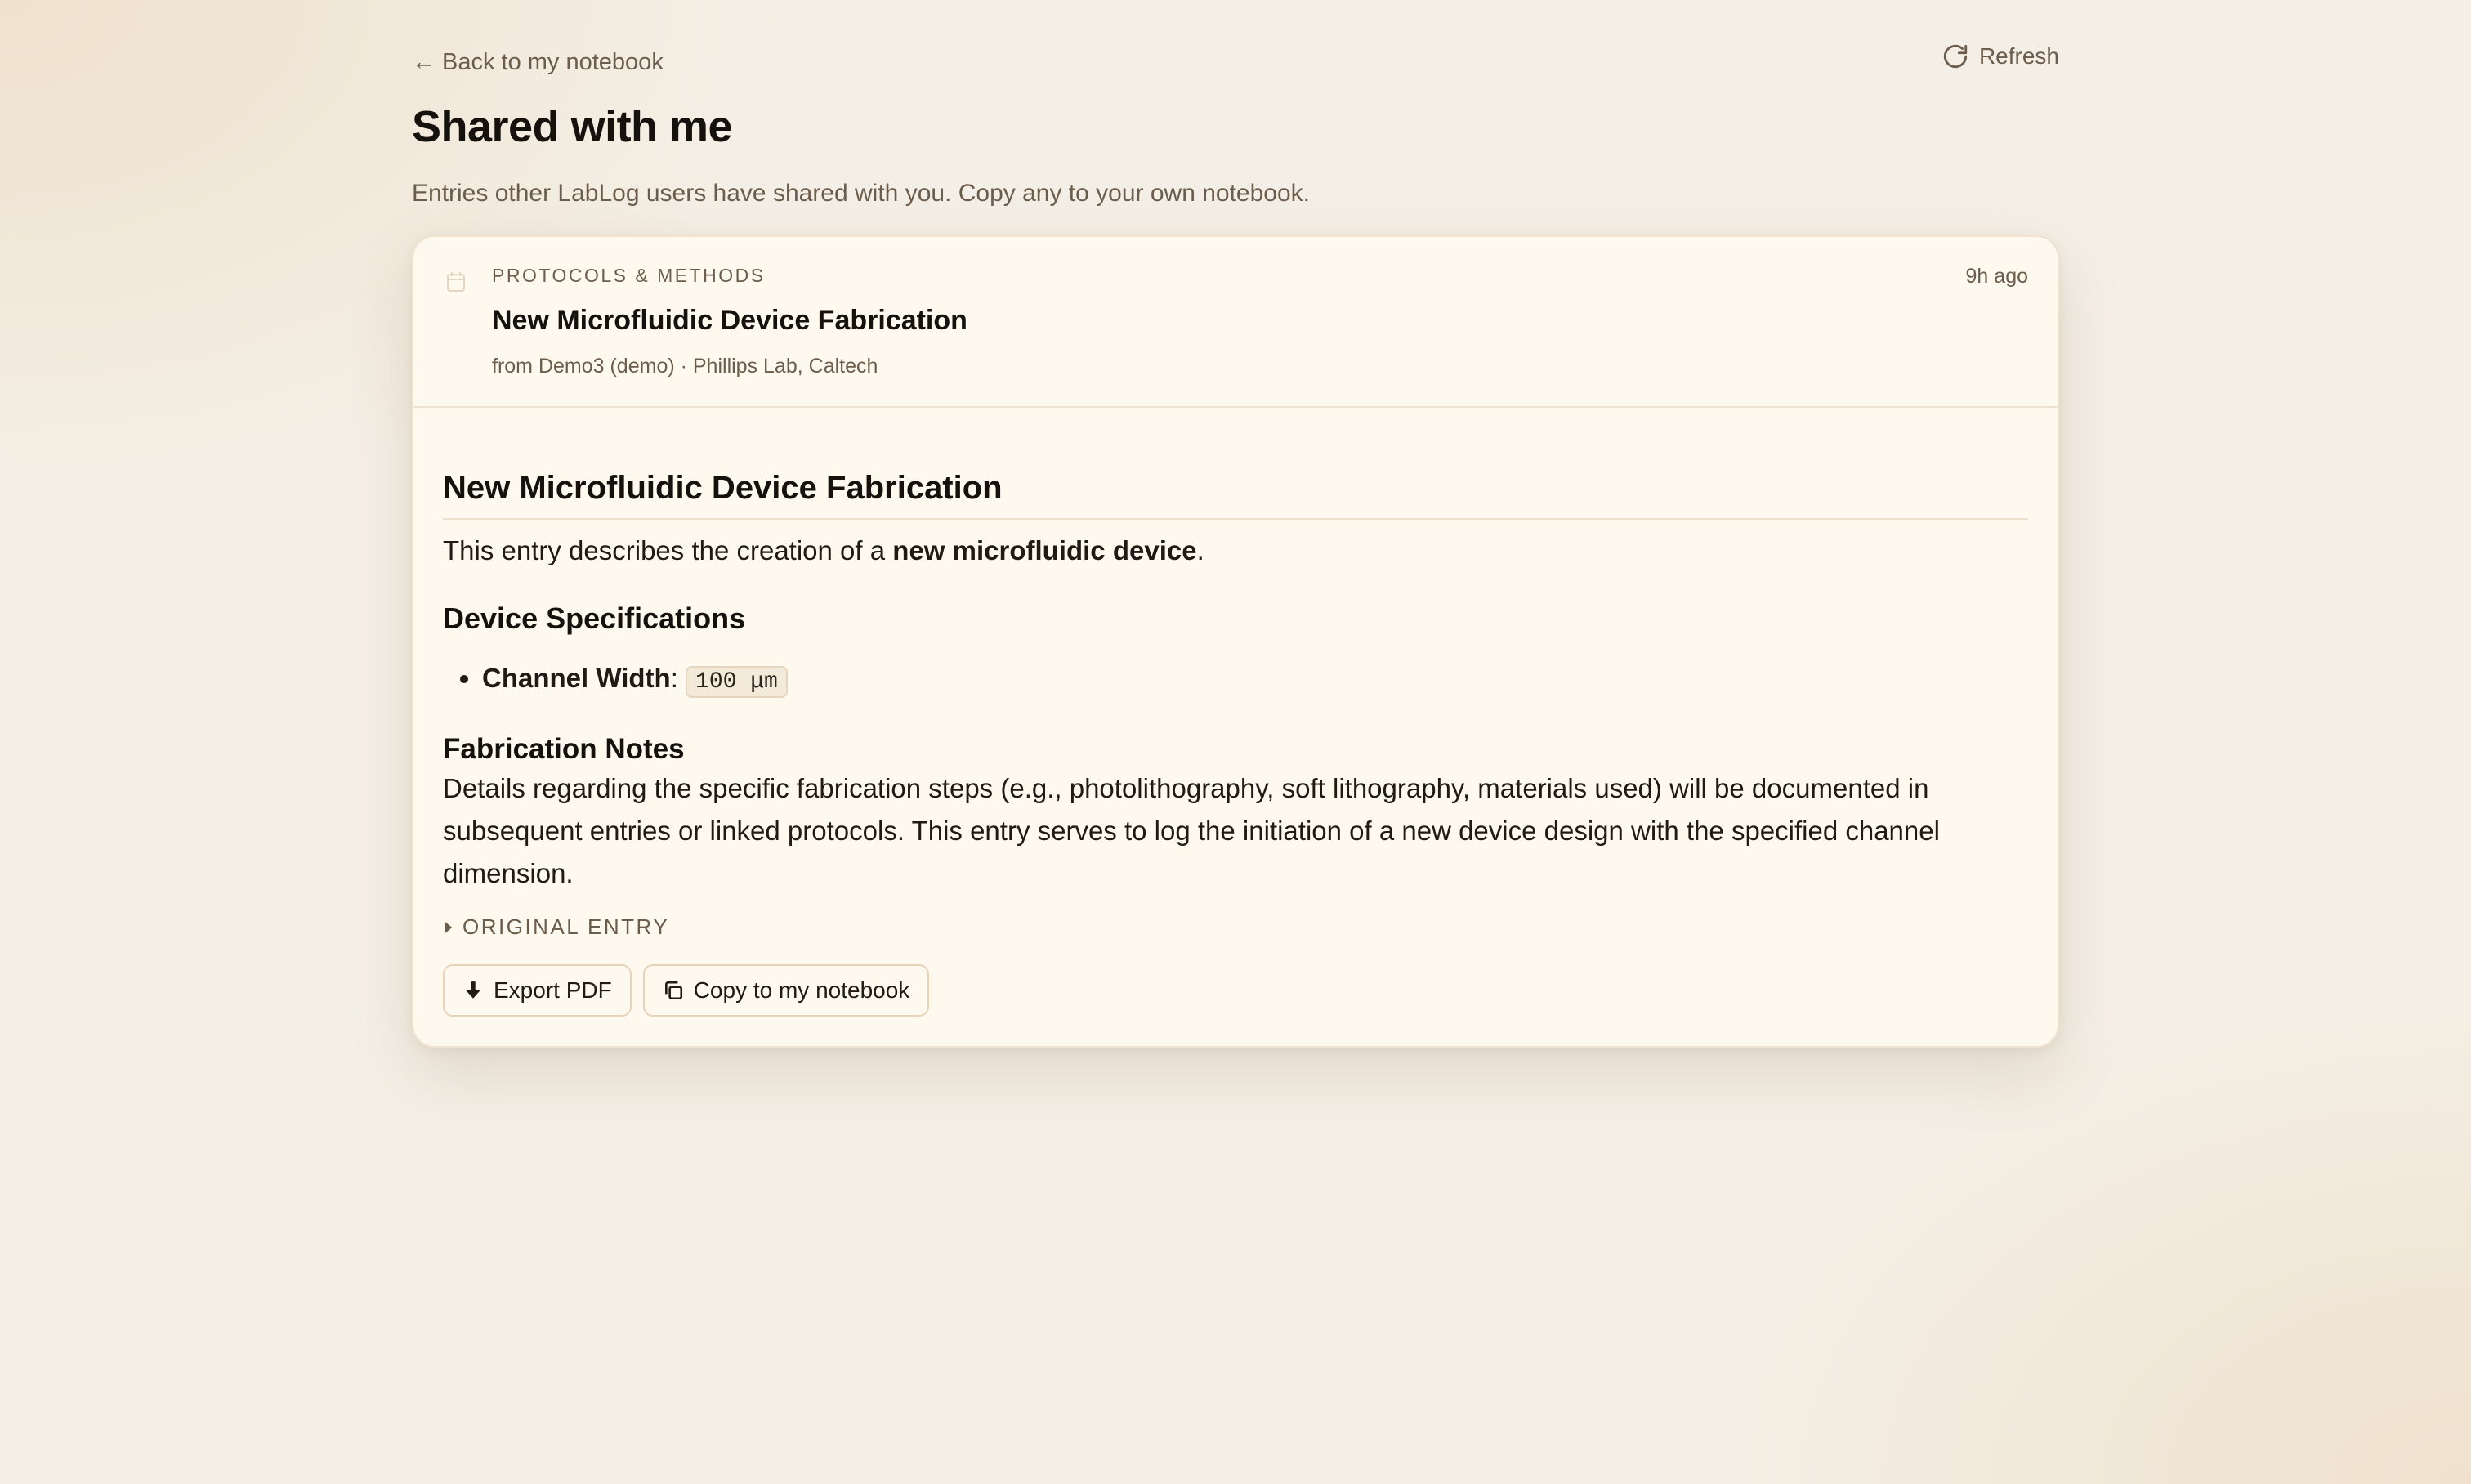 The width and height of the screenshot is (2471, 1484). I want to click on download-icon, so click(473, 990).